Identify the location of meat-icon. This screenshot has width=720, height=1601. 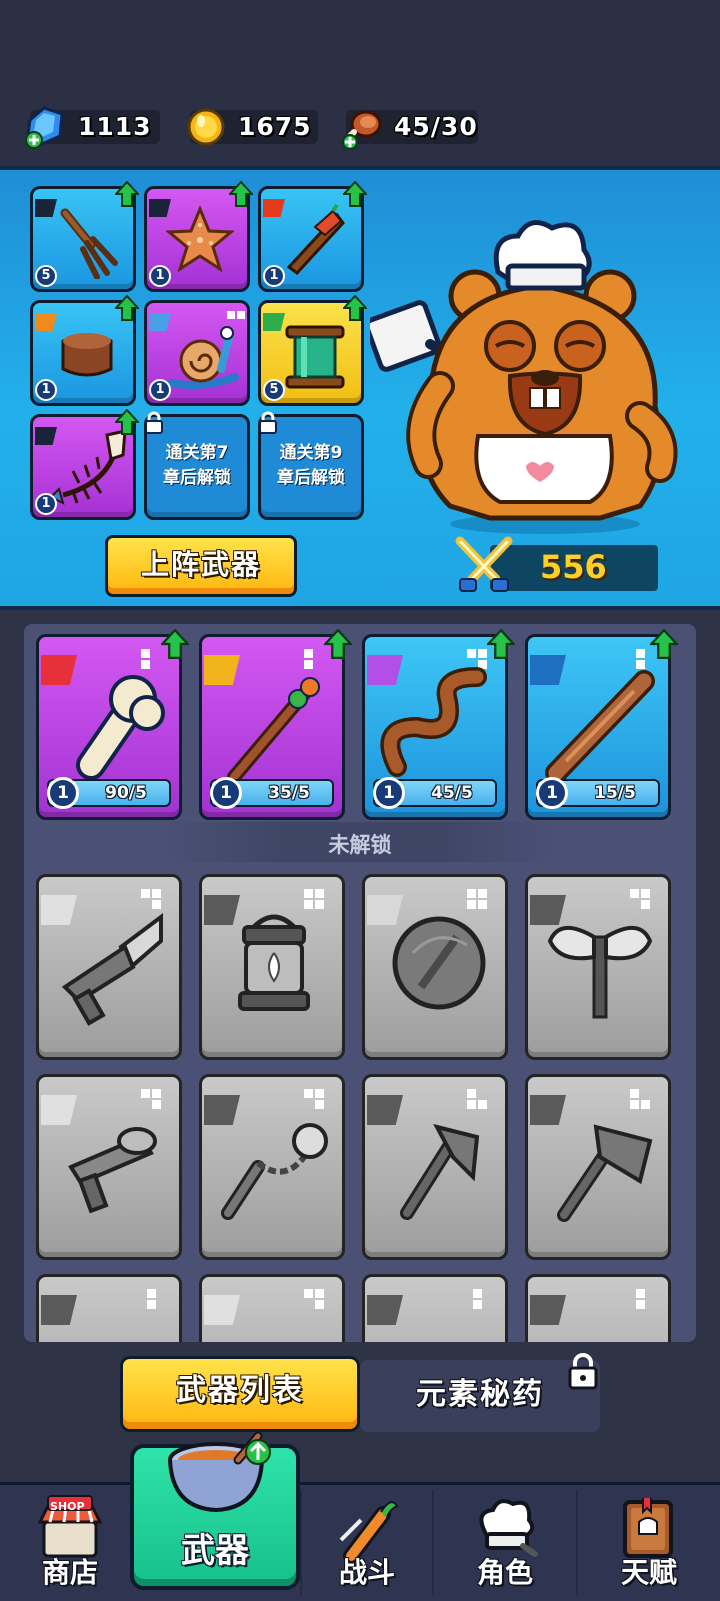
(362, 130).